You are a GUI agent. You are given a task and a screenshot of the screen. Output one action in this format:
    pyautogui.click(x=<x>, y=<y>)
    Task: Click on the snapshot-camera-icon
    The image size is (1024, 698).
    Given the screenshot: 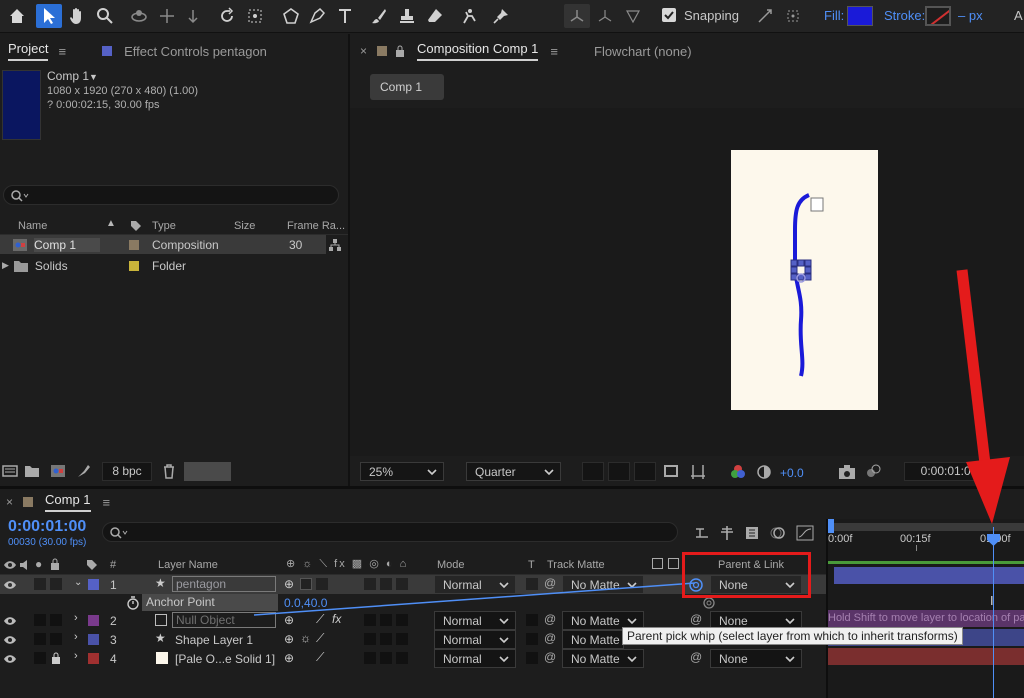 What is the action you would take?
    pyautogui.click(x=847, y=472)
    